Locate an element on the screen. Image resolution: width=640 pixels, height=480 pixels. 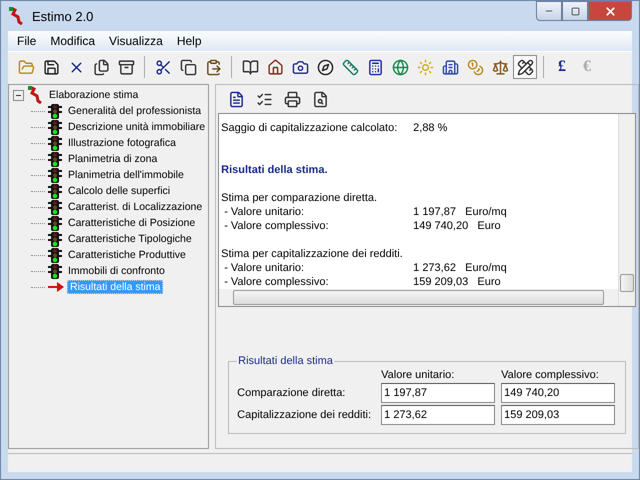
report-label: Saggio di capitalizzazione calcolato: is located at coordinates (309, 129).